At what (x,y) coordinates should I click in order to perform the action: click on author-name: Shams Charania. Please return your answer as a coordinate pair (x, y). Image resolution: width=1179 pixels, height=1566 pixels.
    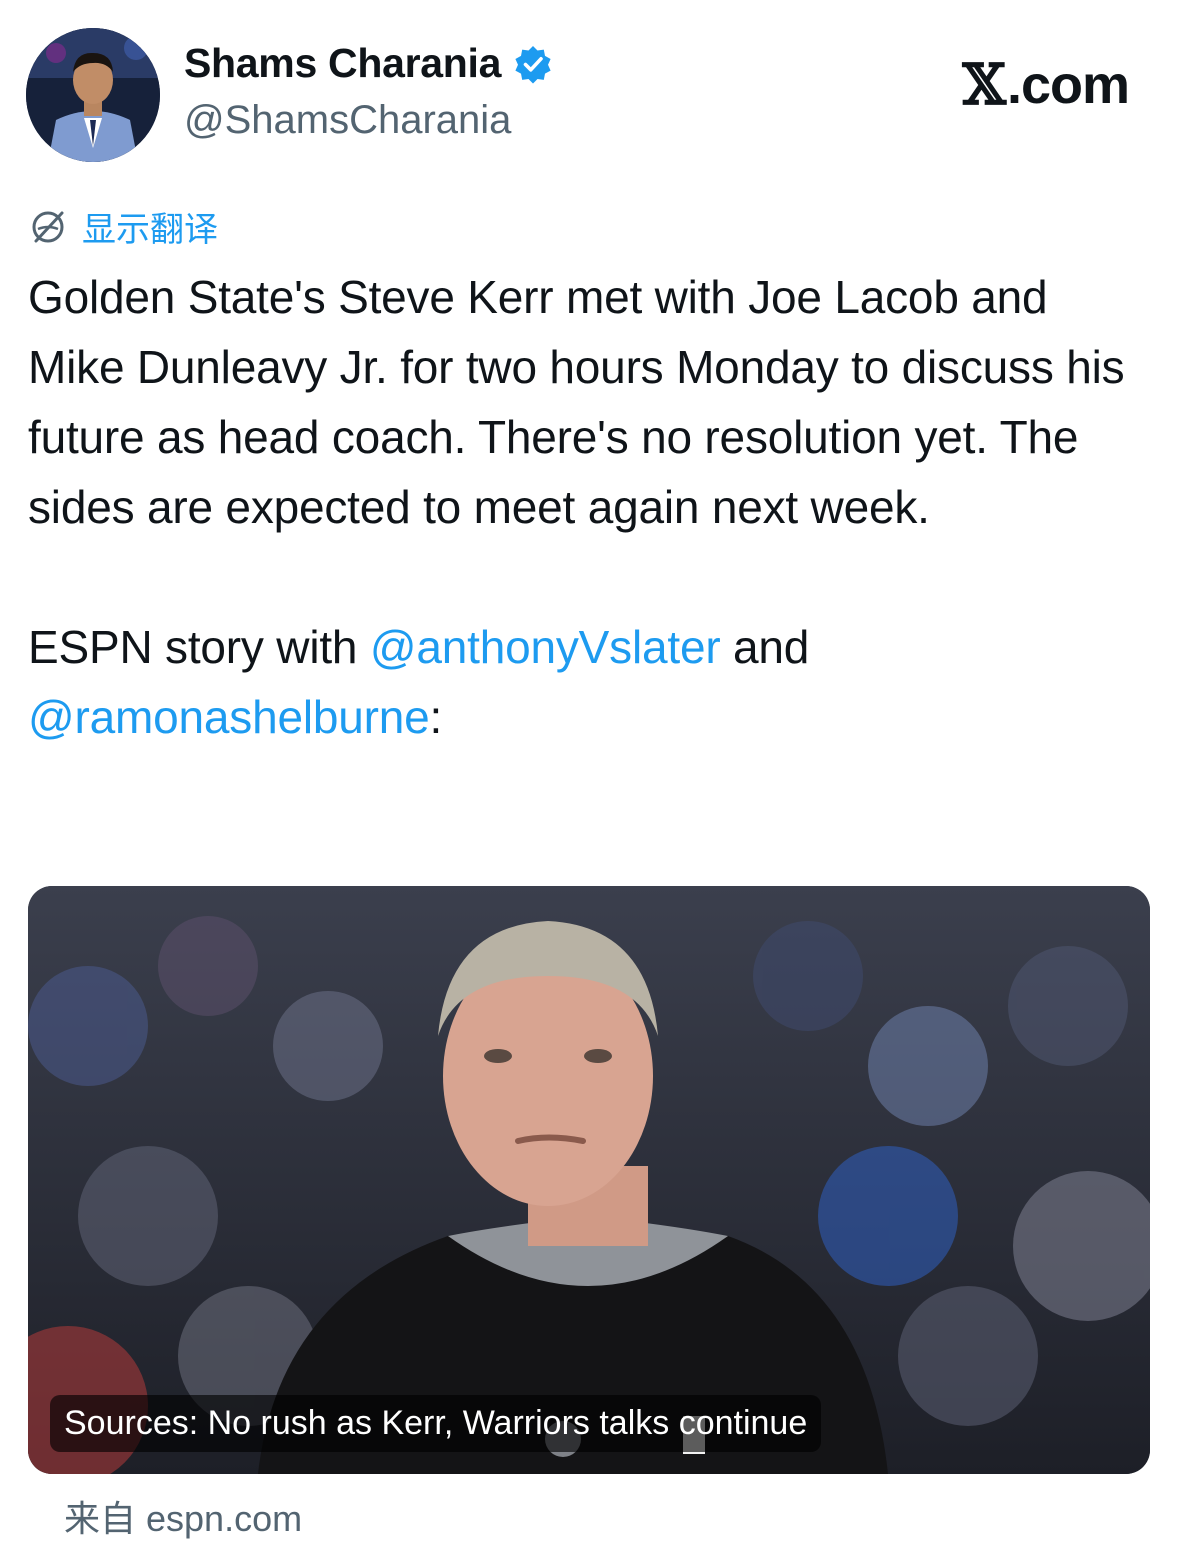
    Looking at the image, I should click on (342, 63).